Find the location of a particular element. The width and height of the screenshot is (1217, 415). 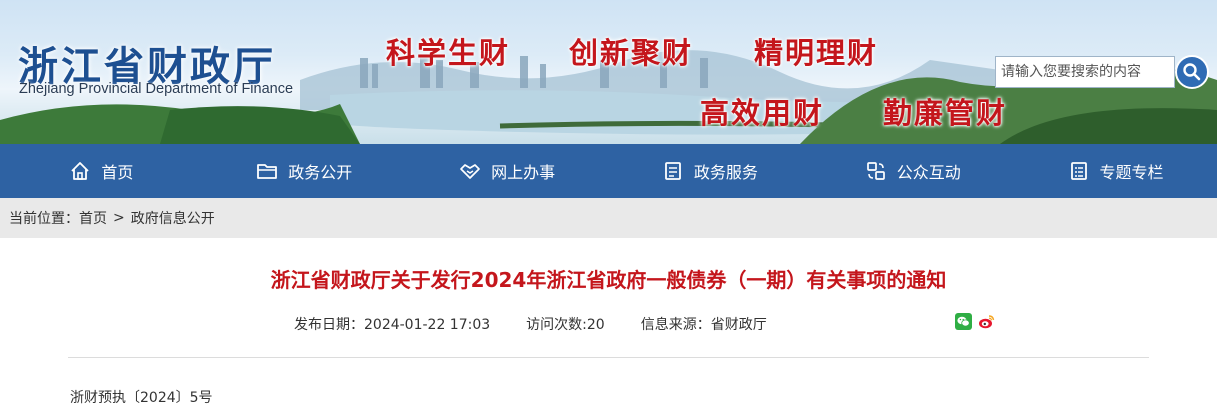

nav-item-label: 网上办事 is located at coordinates (523, 172).